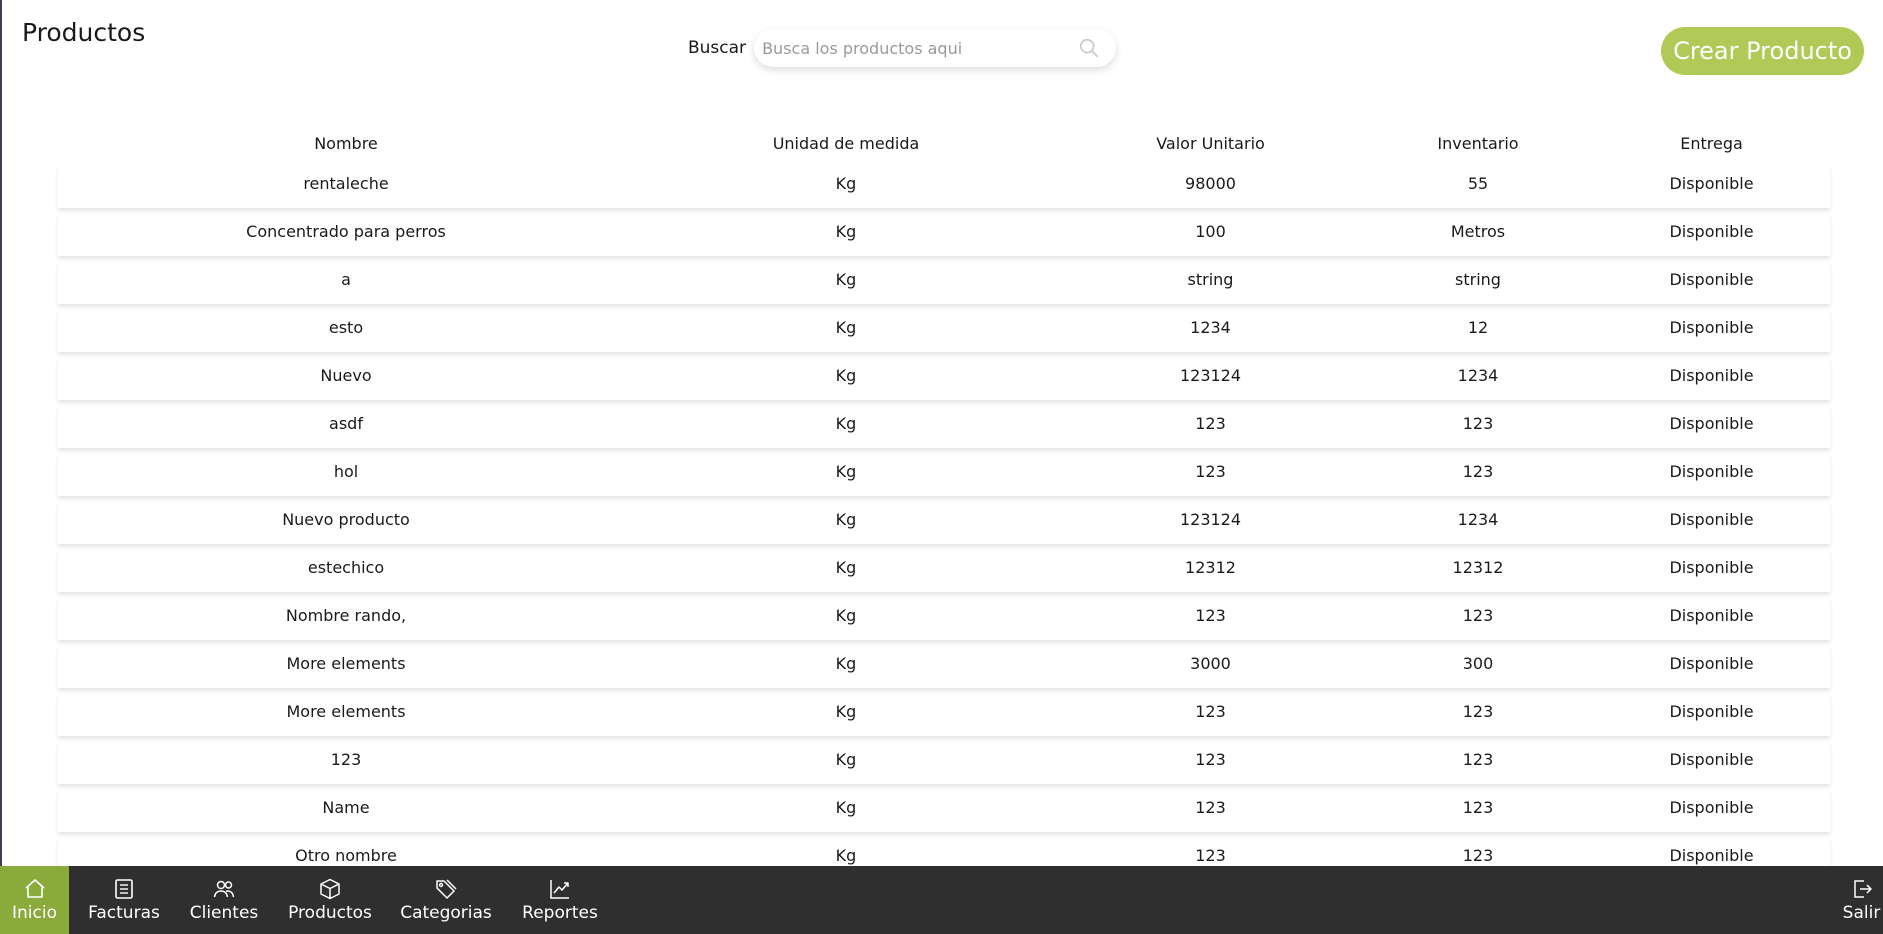 This screenshot has width=1883, height=934. I want to click on column-header-entrega: Entrega, so click(1711, 143).